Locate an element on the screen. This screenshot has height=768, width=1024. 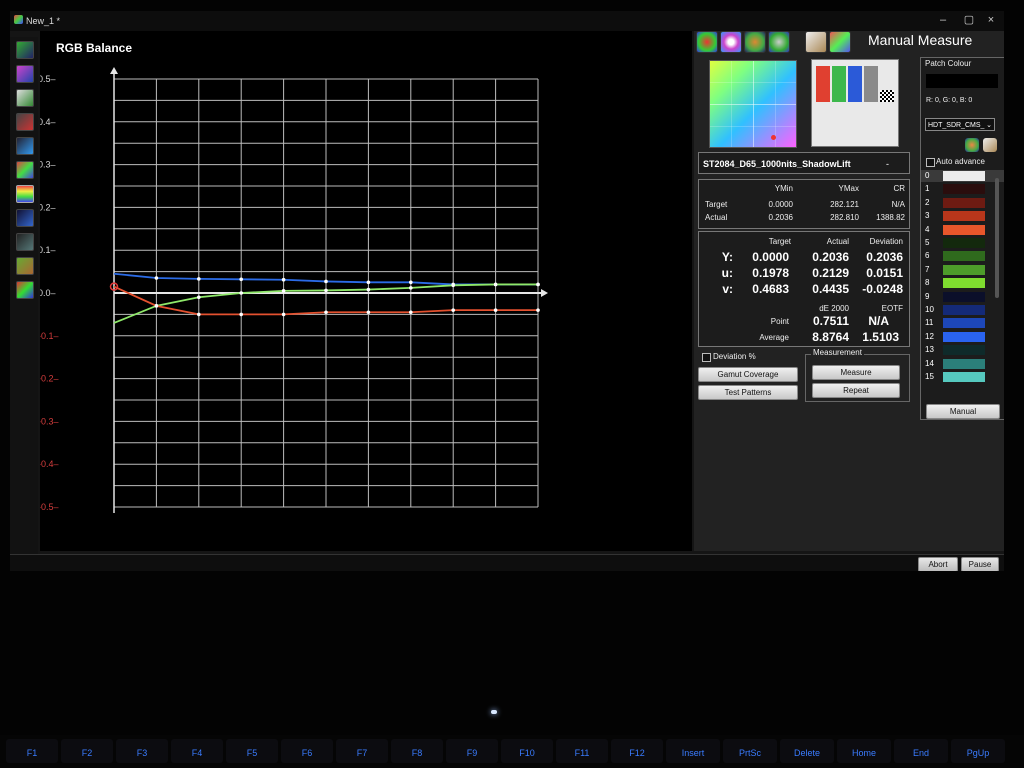
pause-button: Pause is located at coordinates (980, 564).